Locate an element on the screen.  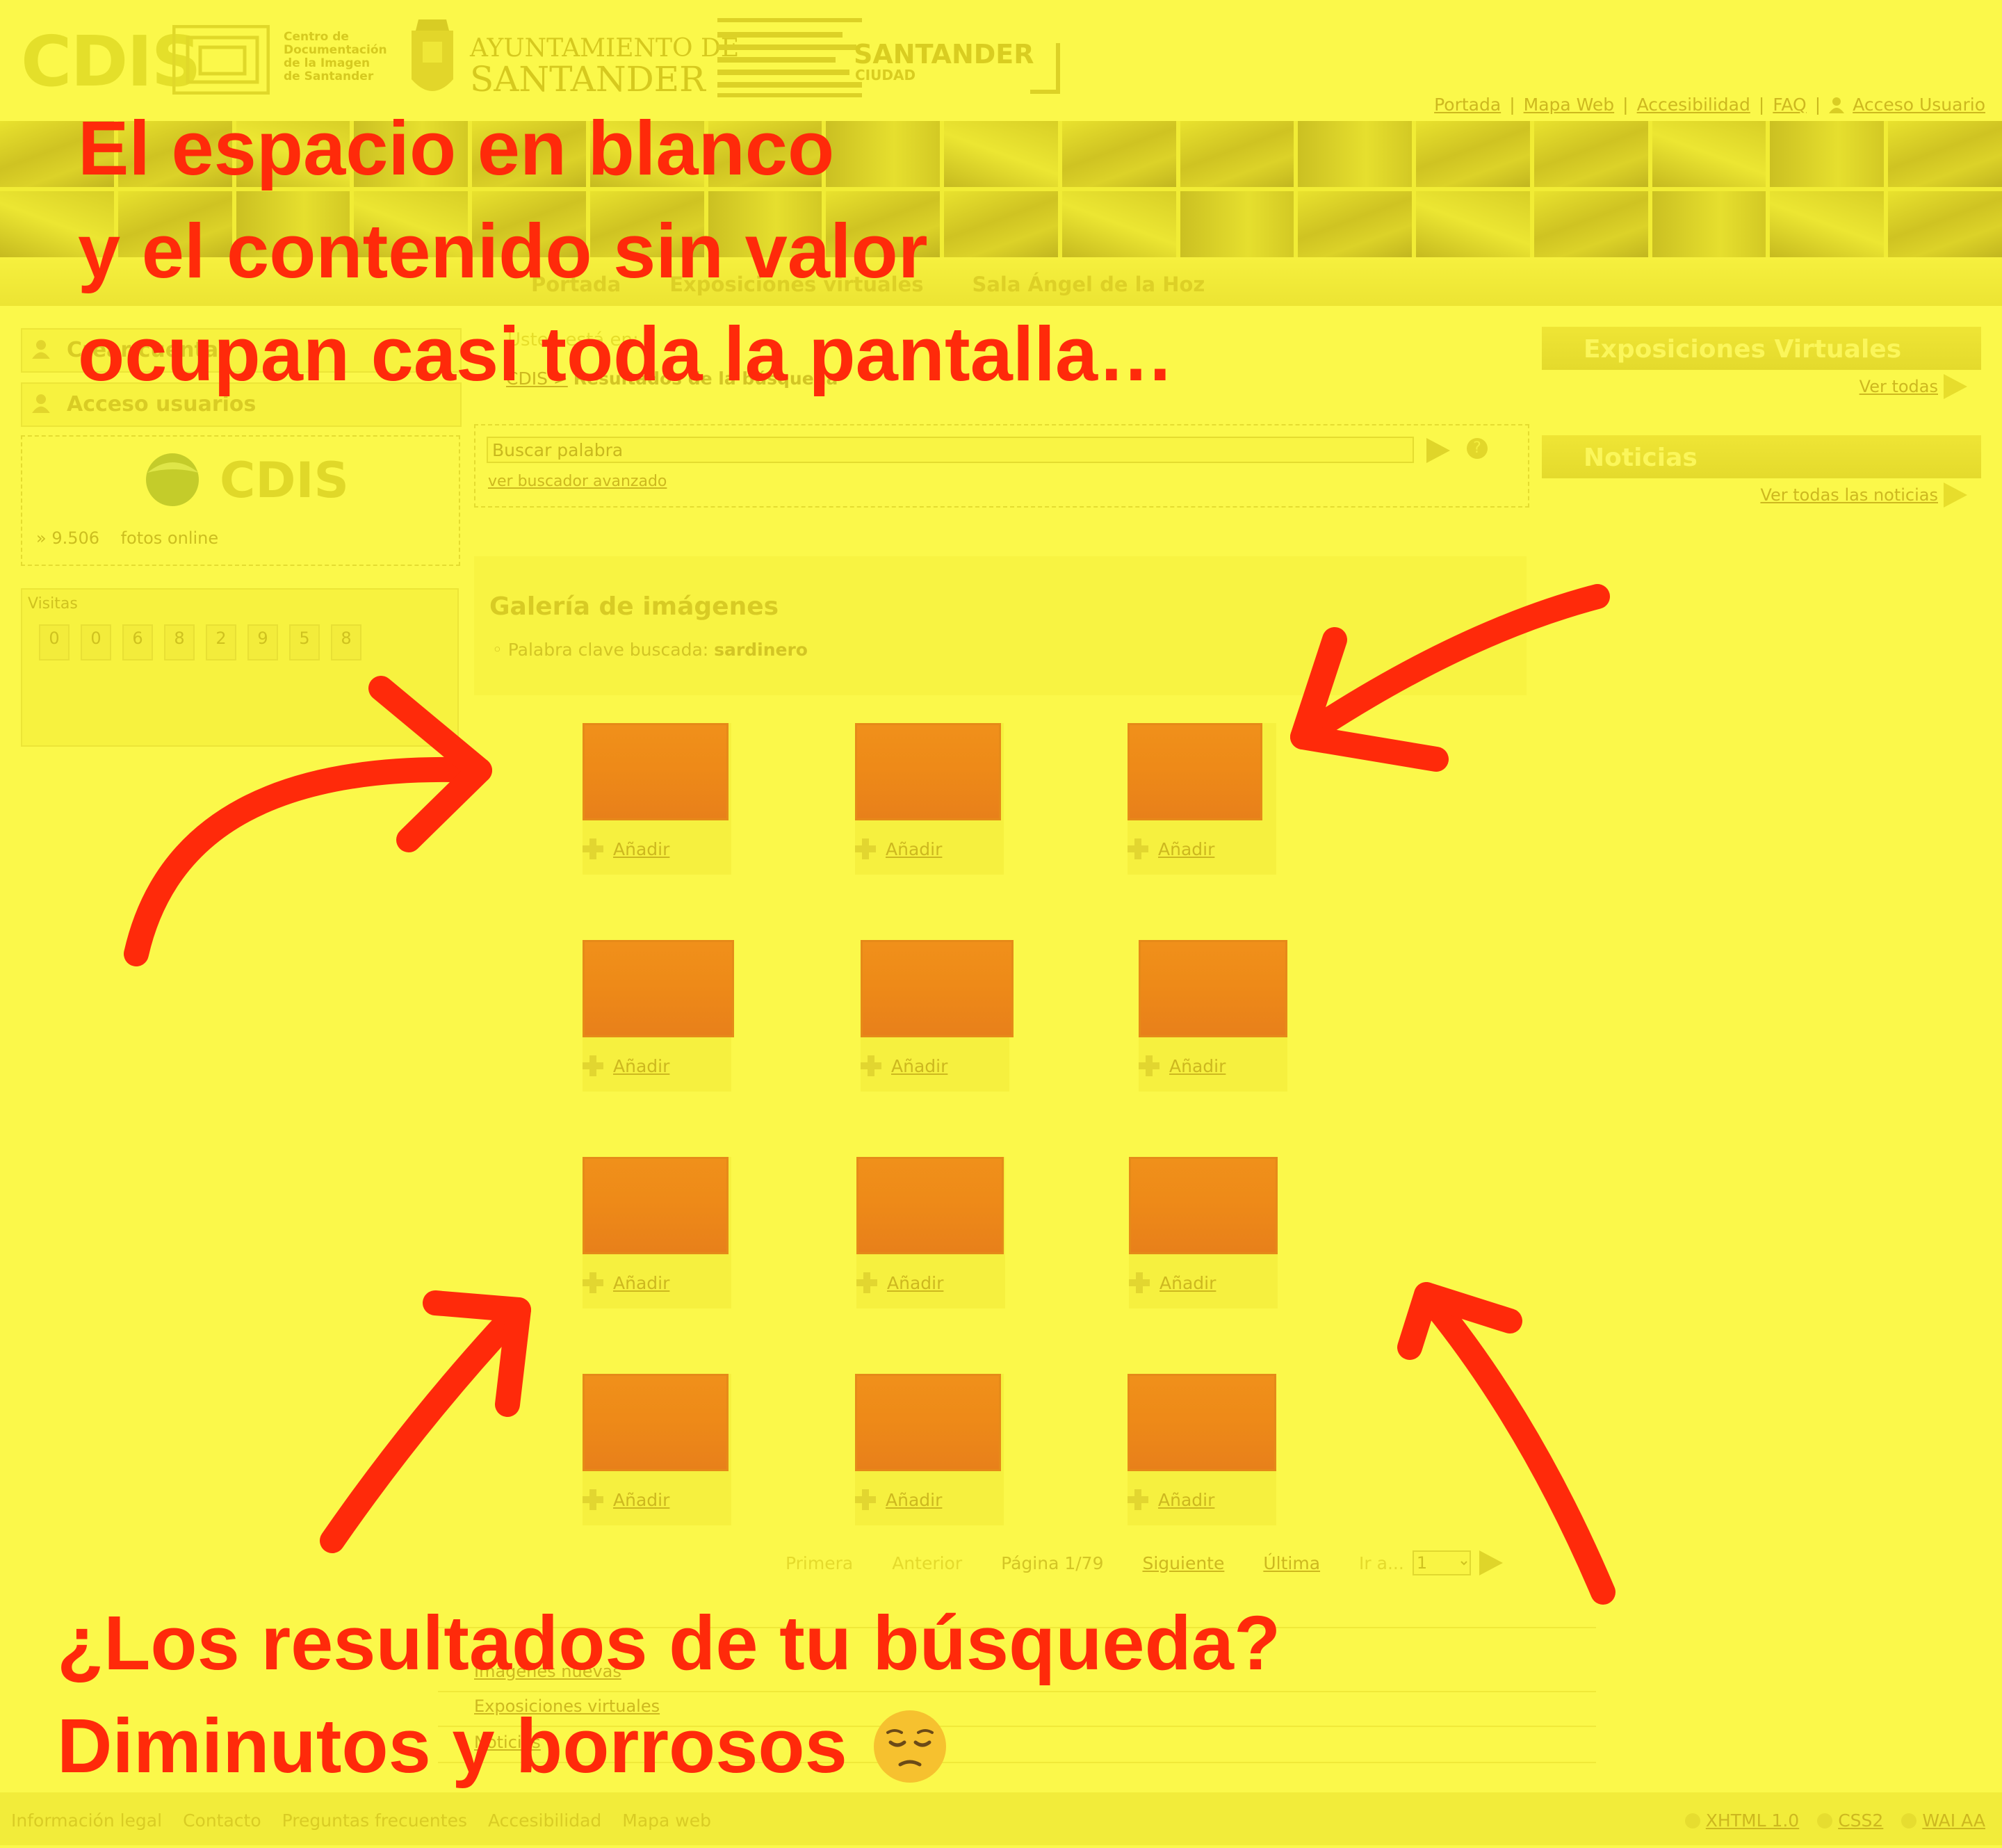
badge-css: CSS2 is located at coordinates (1850, 1820).